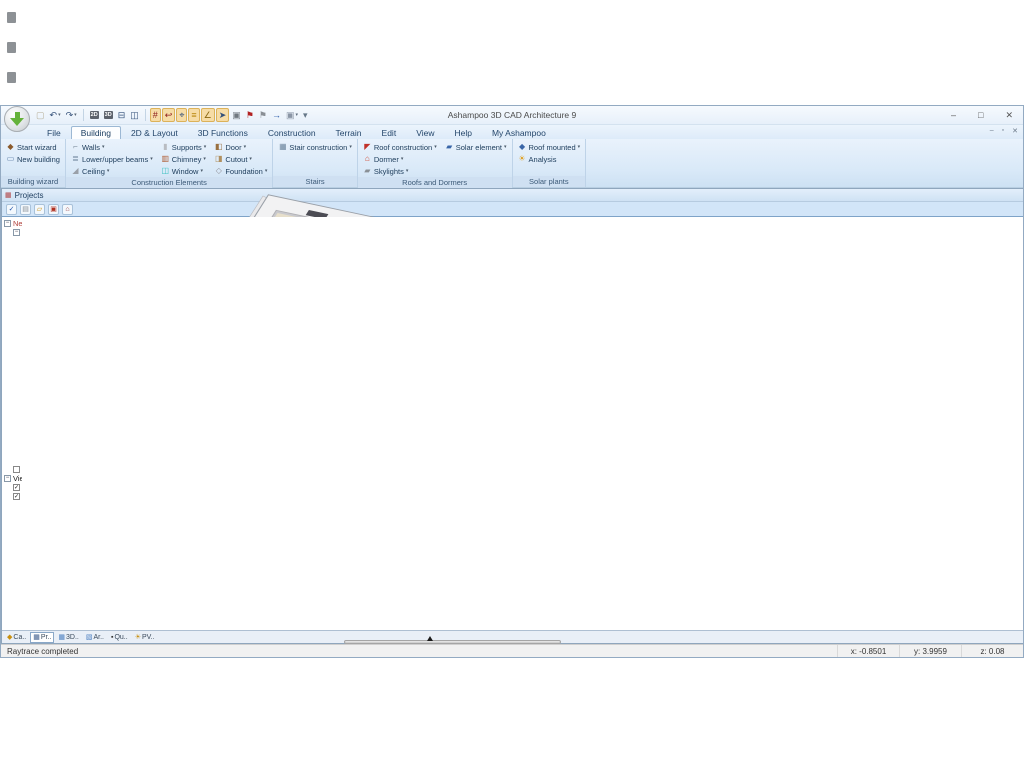 This screenshot has height=768, width=1024. I want to click on angle-measure-button: ∠, so click(207, 115).